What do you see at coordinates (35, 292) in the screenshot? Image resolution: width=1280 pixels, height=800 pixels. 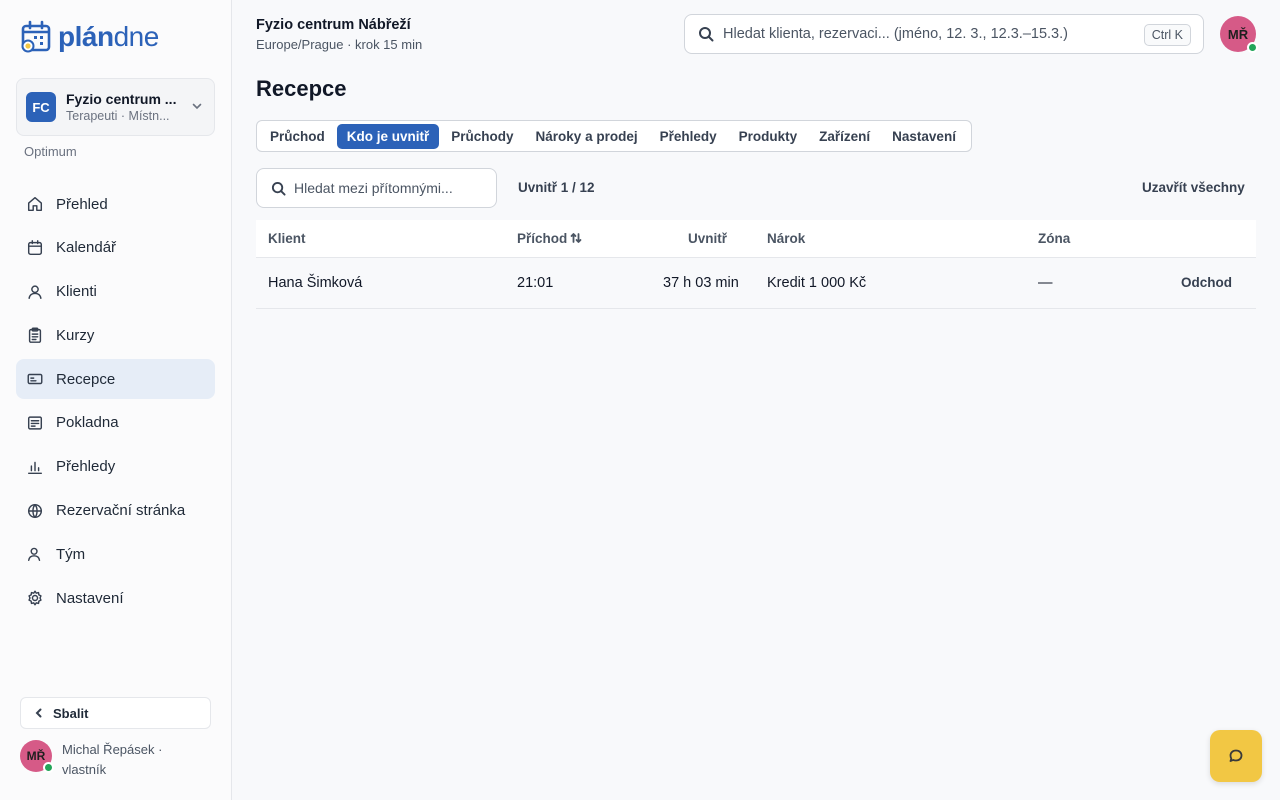 I see `user-icon` at bounding box center [35, 292].